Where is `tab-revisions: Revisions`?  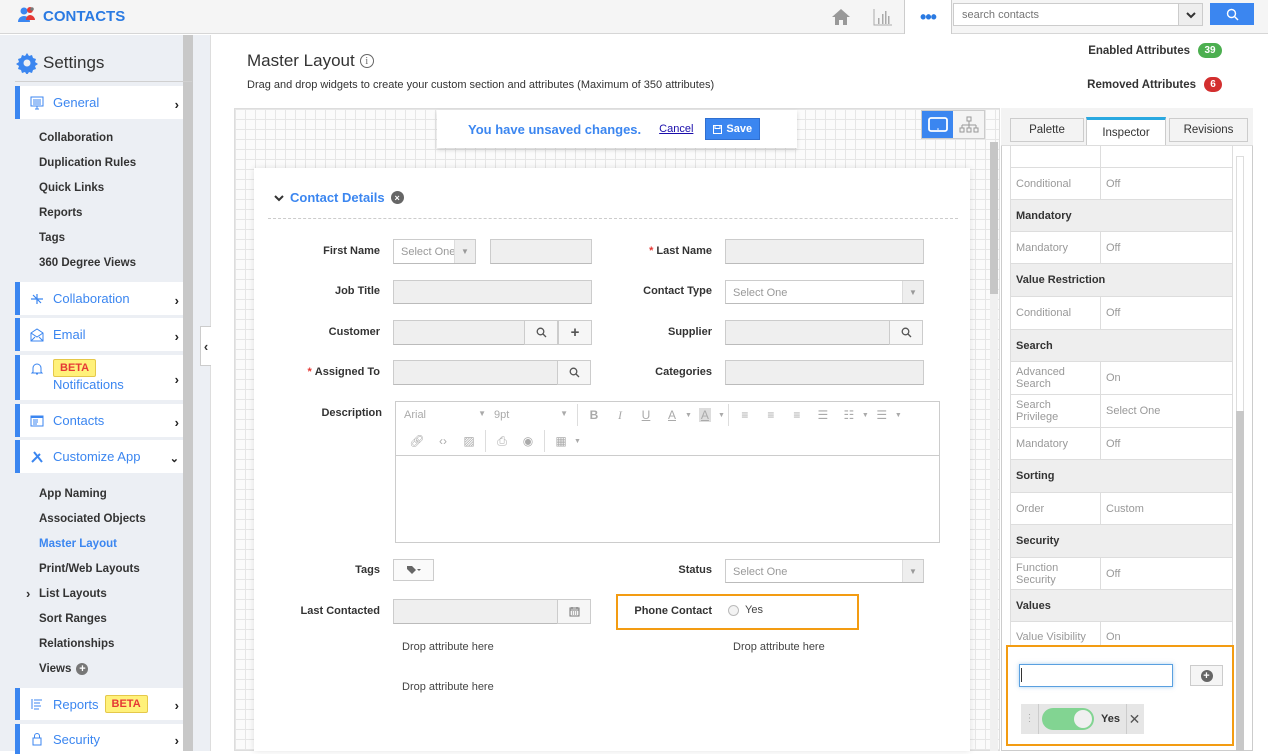 tab-revisions: Revisions is located at coordinates (1208, 130).